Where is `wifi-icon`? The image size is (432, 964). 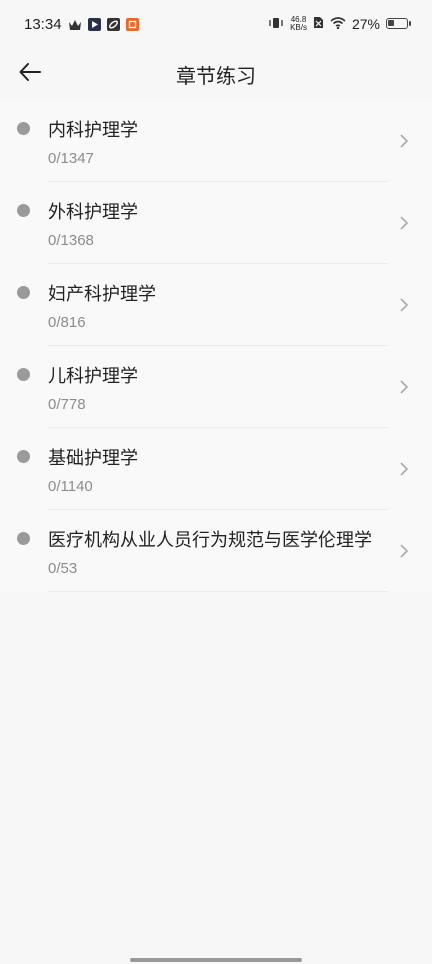 wifi-icon is located at coordinates (338, 23).